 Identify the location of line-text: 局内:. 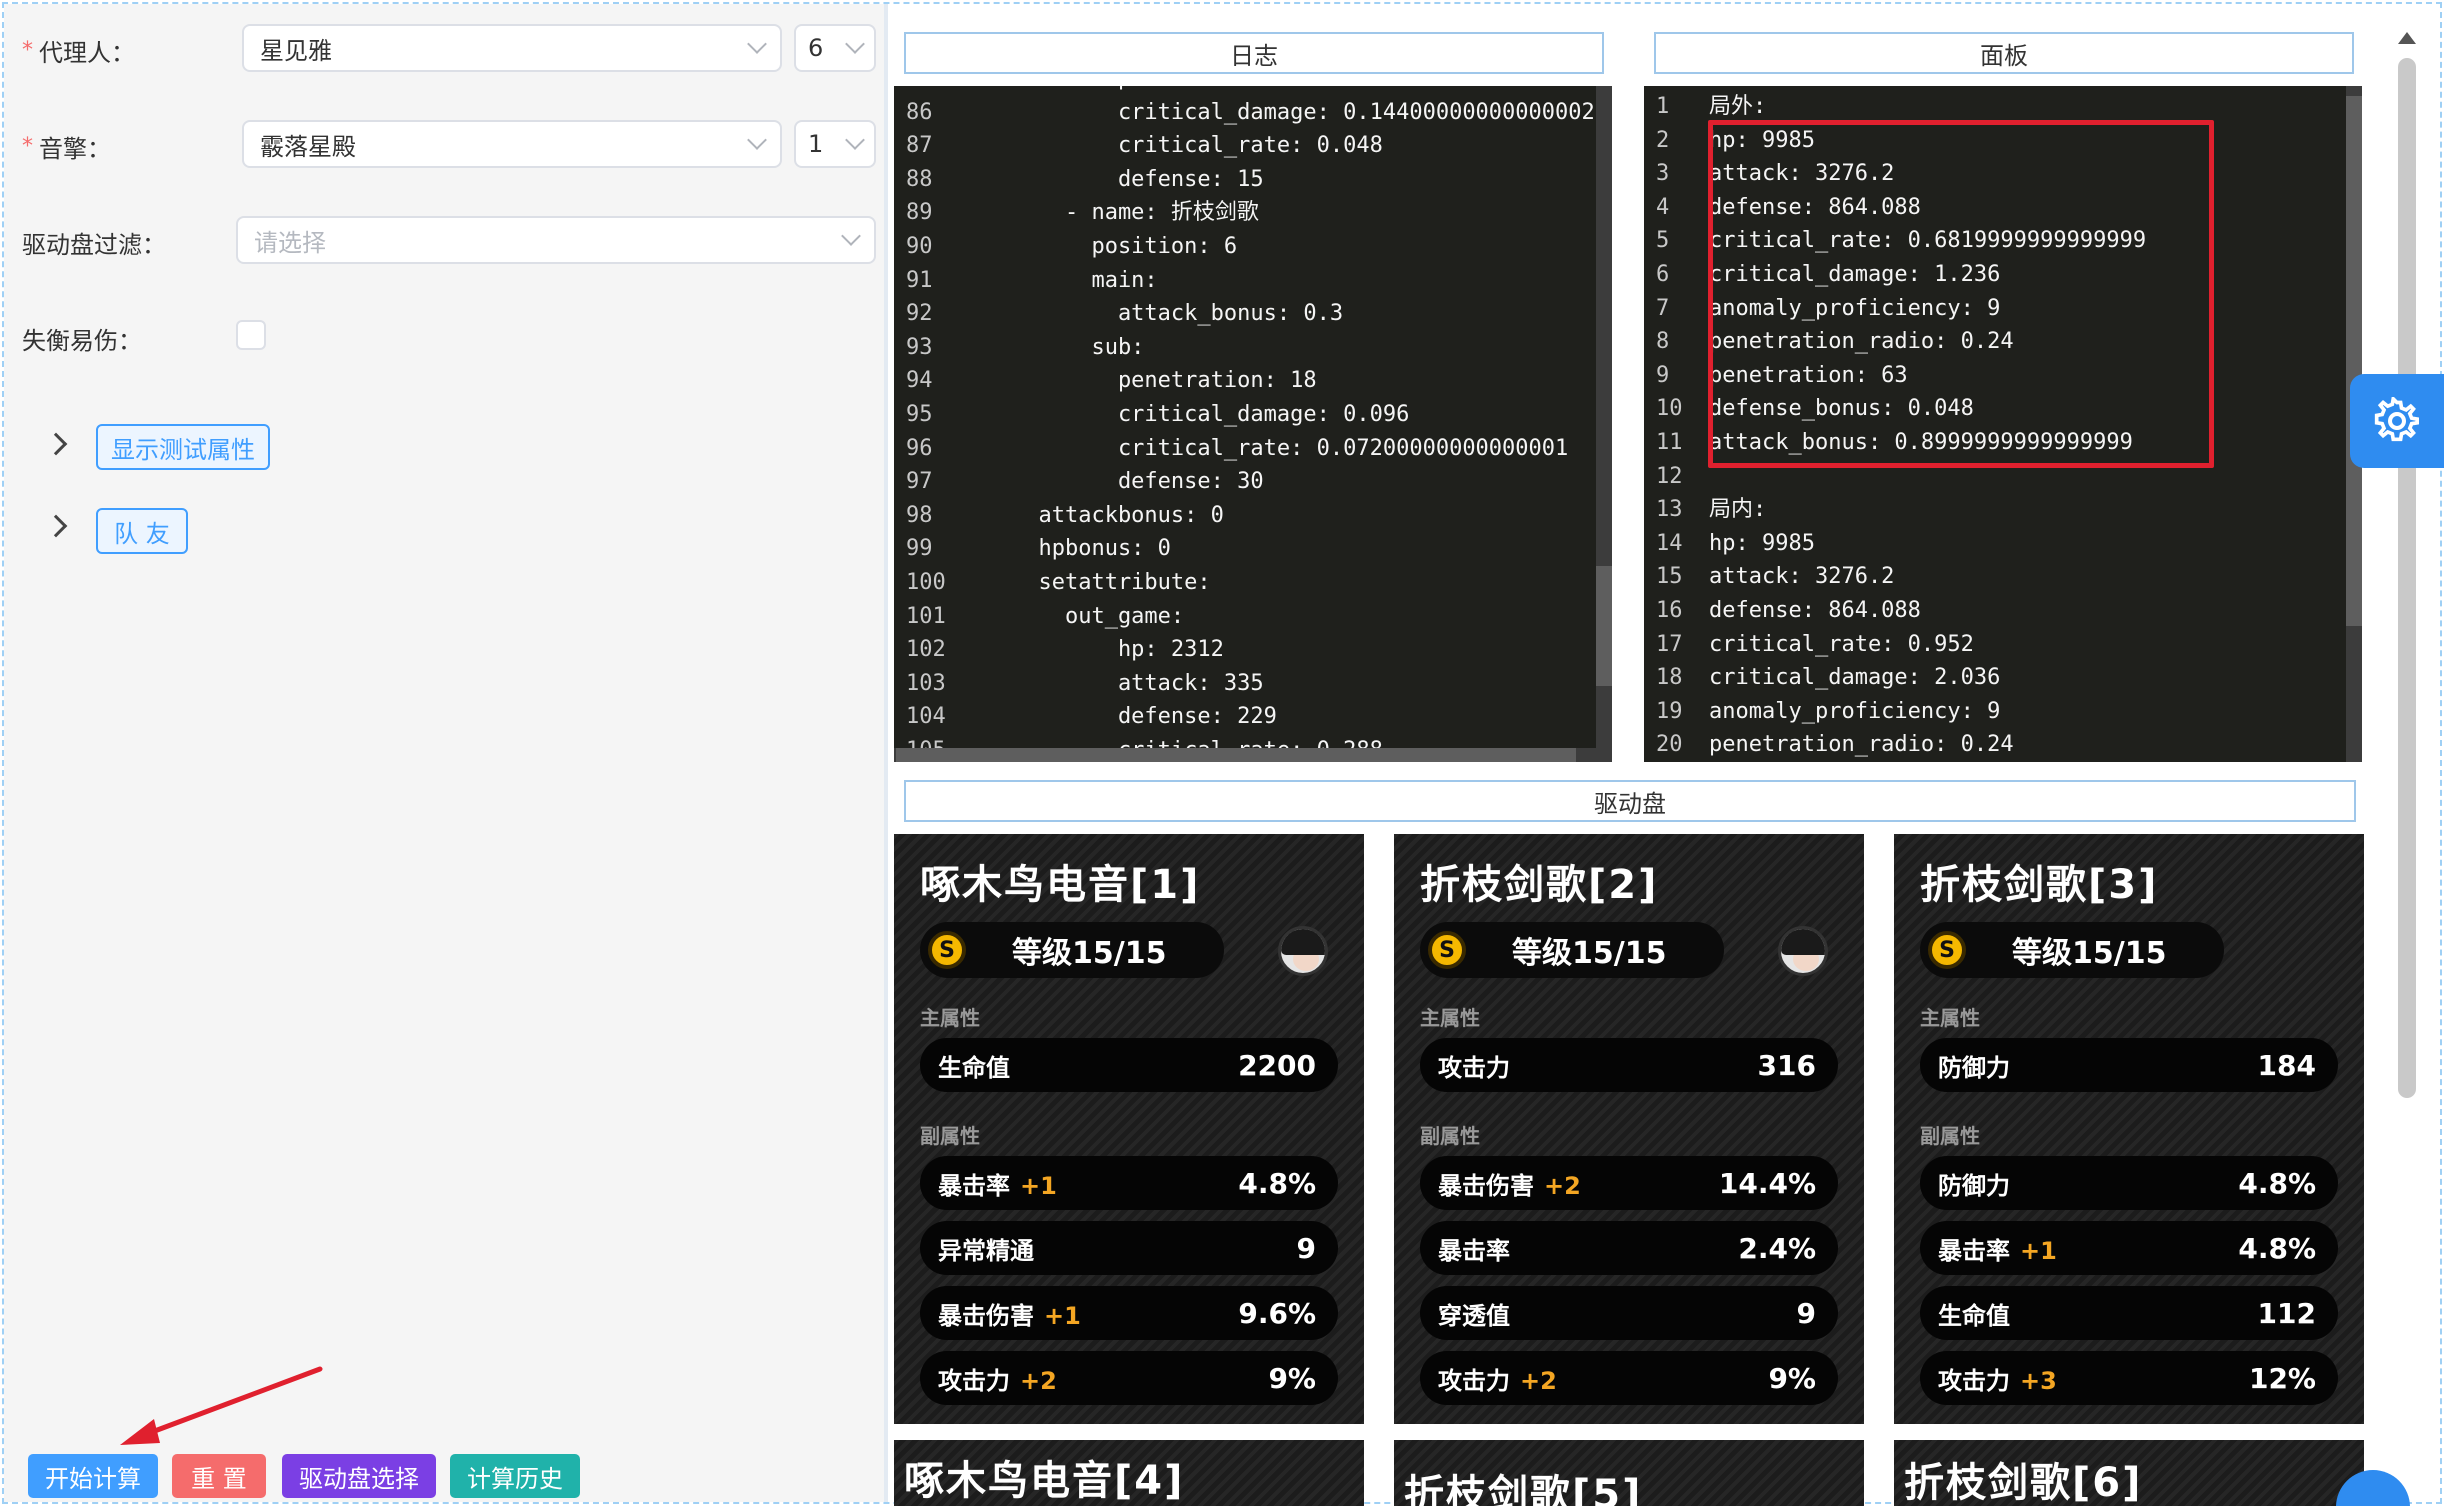
(1738, 510).